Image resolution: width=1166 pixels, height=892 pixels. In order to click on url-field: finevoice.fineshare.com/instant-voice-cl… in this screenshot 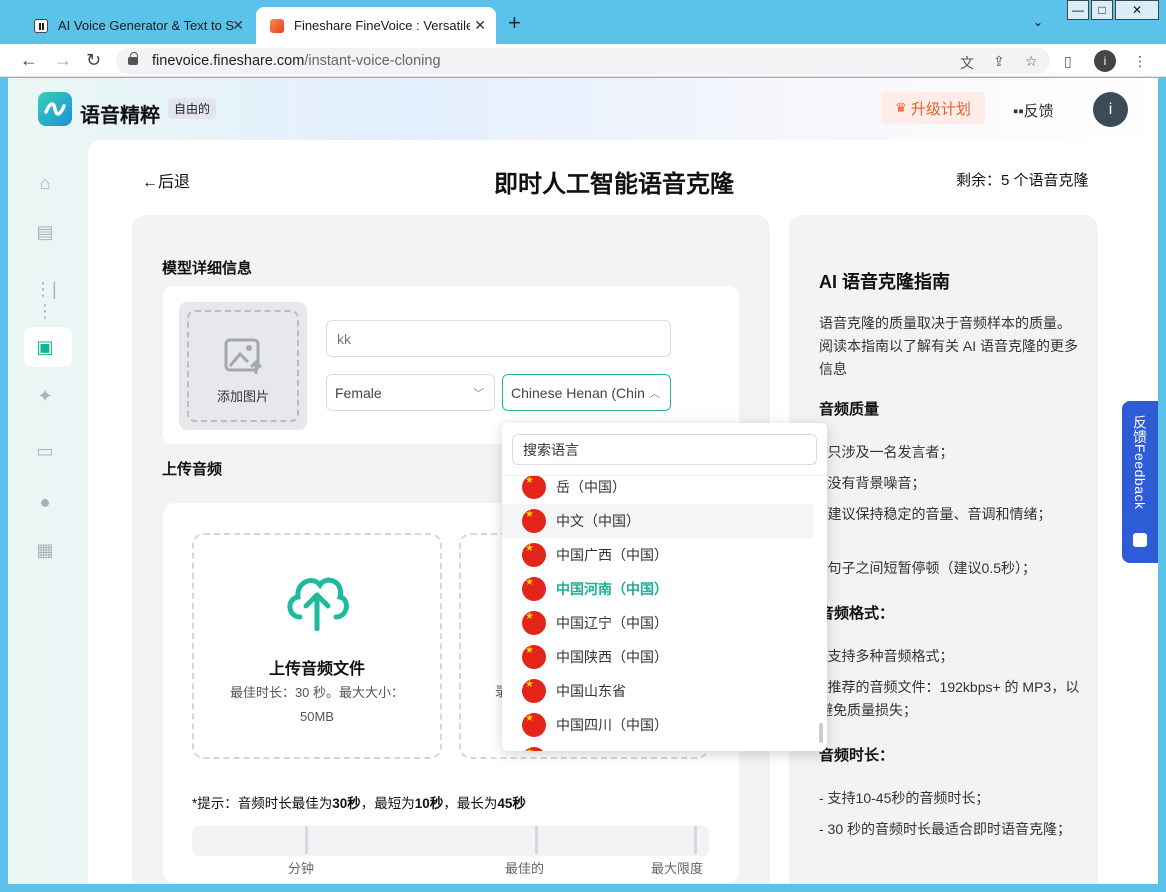, I will do `click(583, 61)`.